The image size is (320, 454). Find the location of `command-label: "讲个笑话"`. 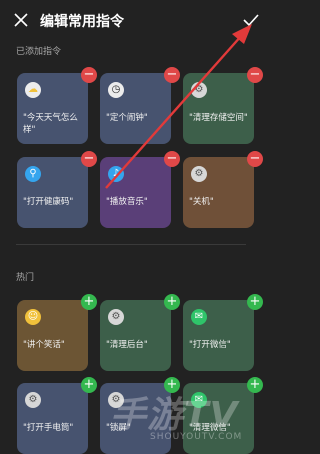

command-label: "讲个笑话" is located at coordinates (44, 345).